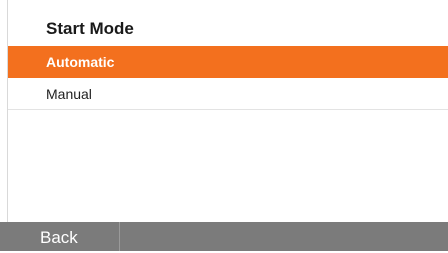  What do you see at coordinates (60, 236) in the screenshot?
I see `back-button: Back` at bounding box center [60, 236].